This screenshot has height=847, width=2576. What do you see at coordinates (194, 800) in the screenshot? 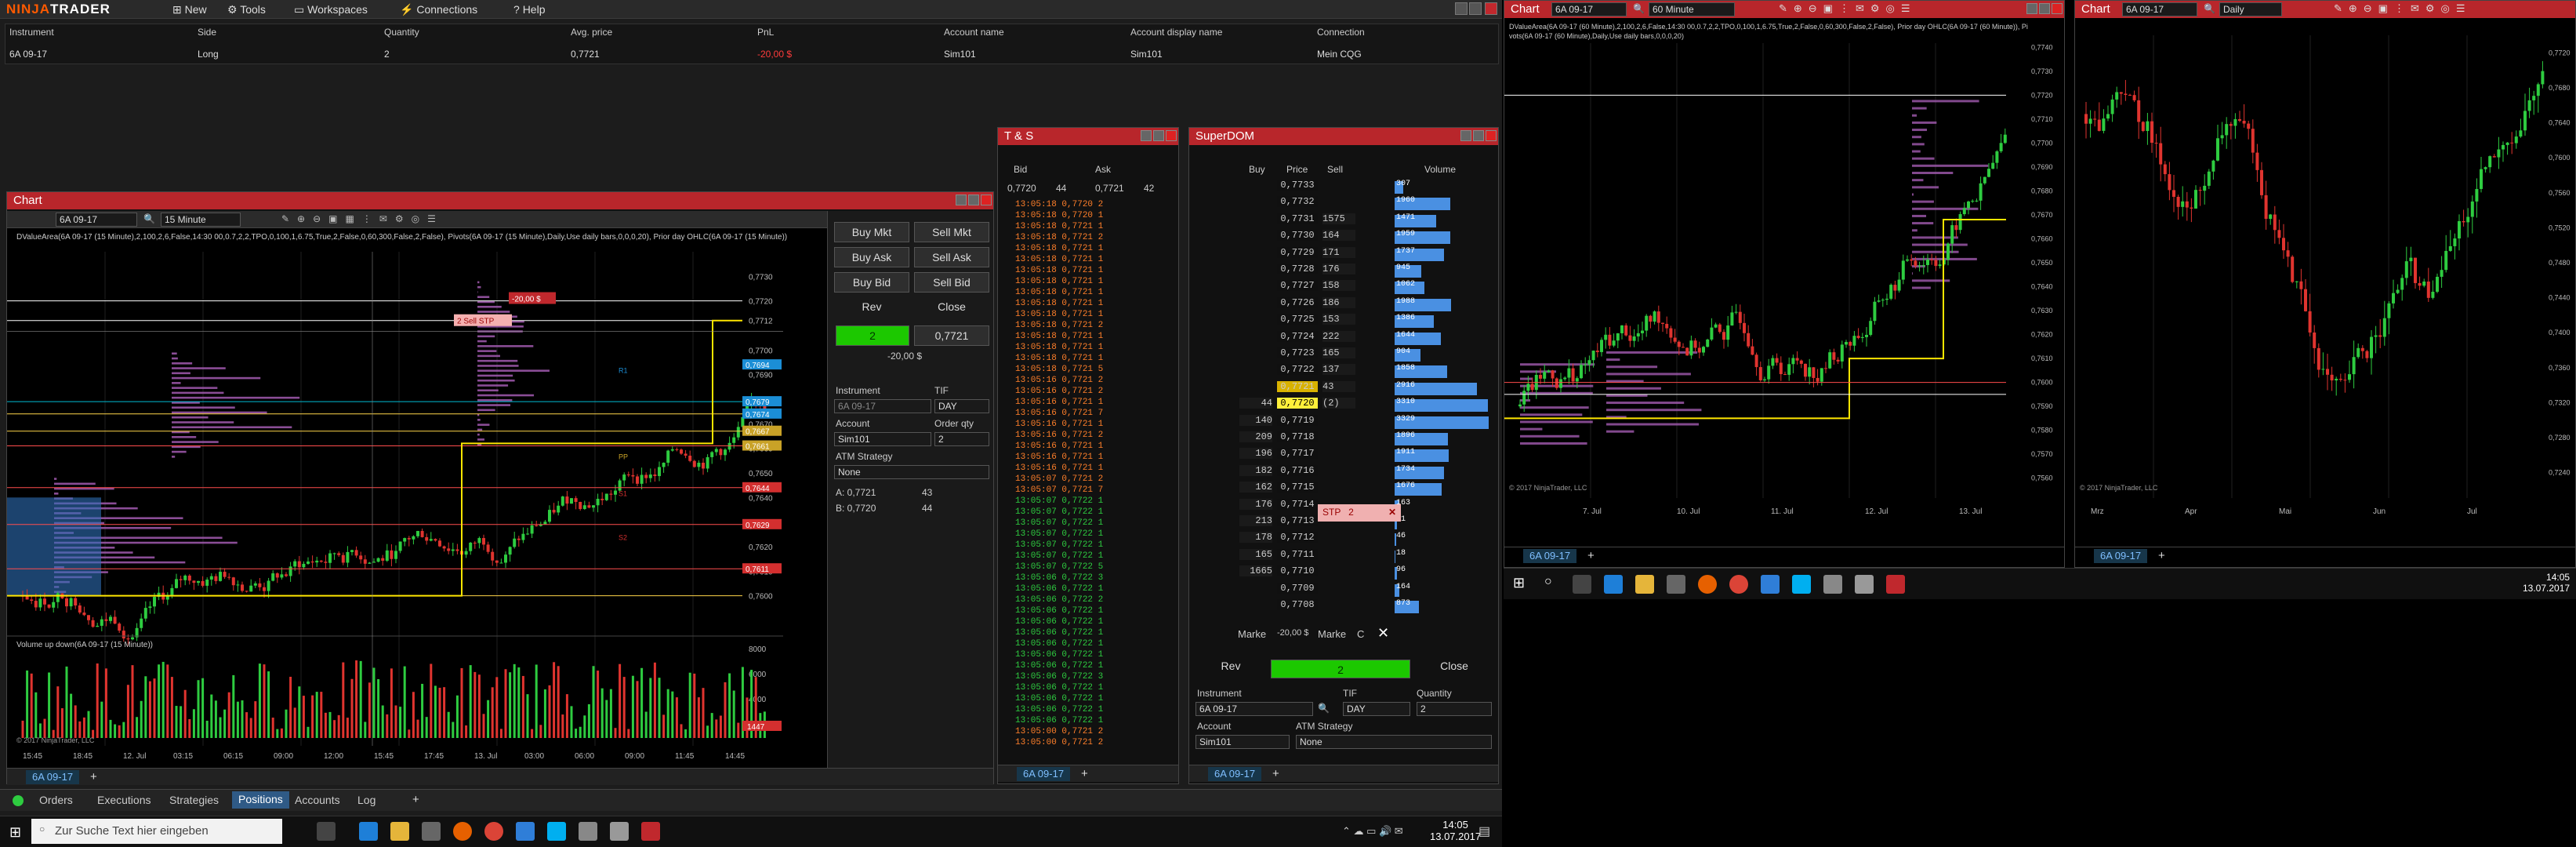
I see `tab-strategies: Strategies` at bounding box center [194, 800].